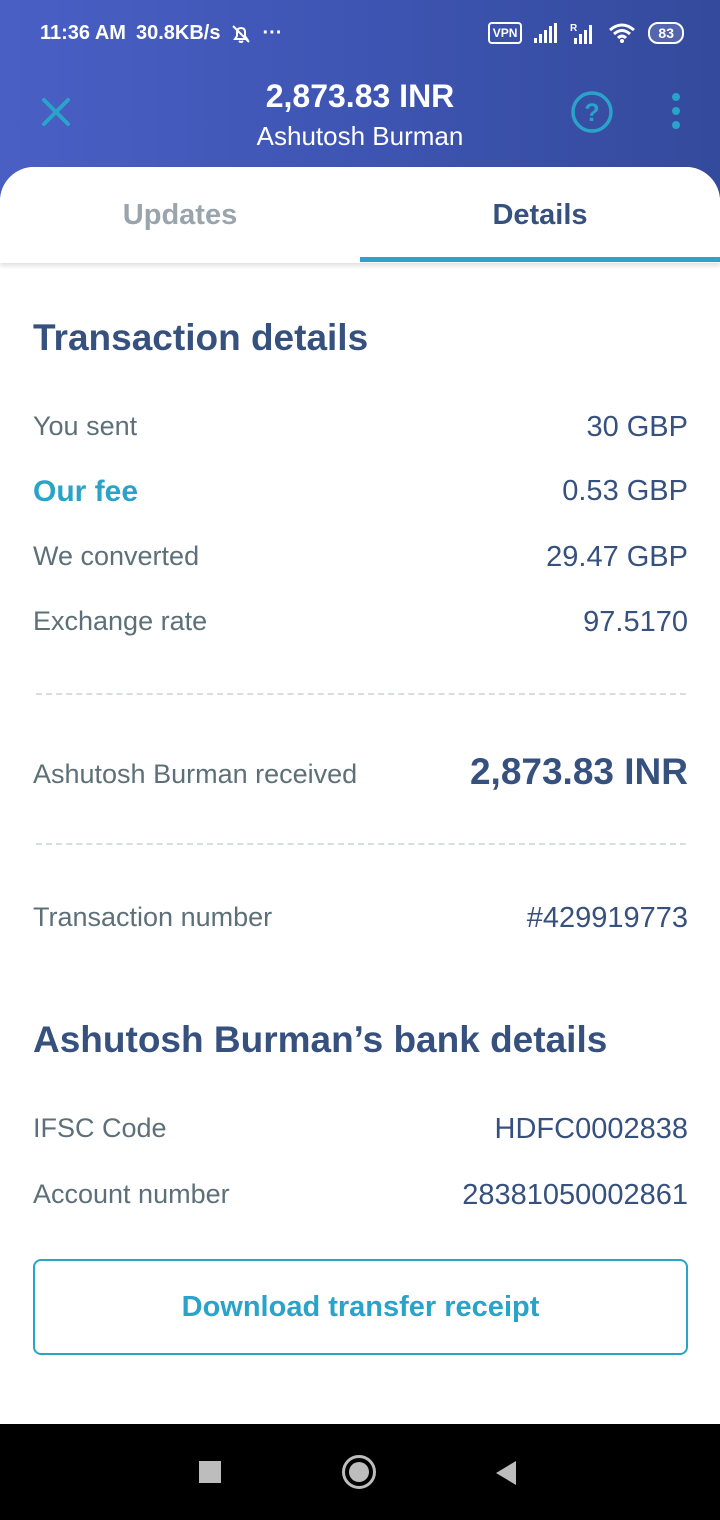 The image size is (720, 1520). Describe the element at coordinates (676, 112) in the screenshot. I see `more-vertical-icon` at that location.